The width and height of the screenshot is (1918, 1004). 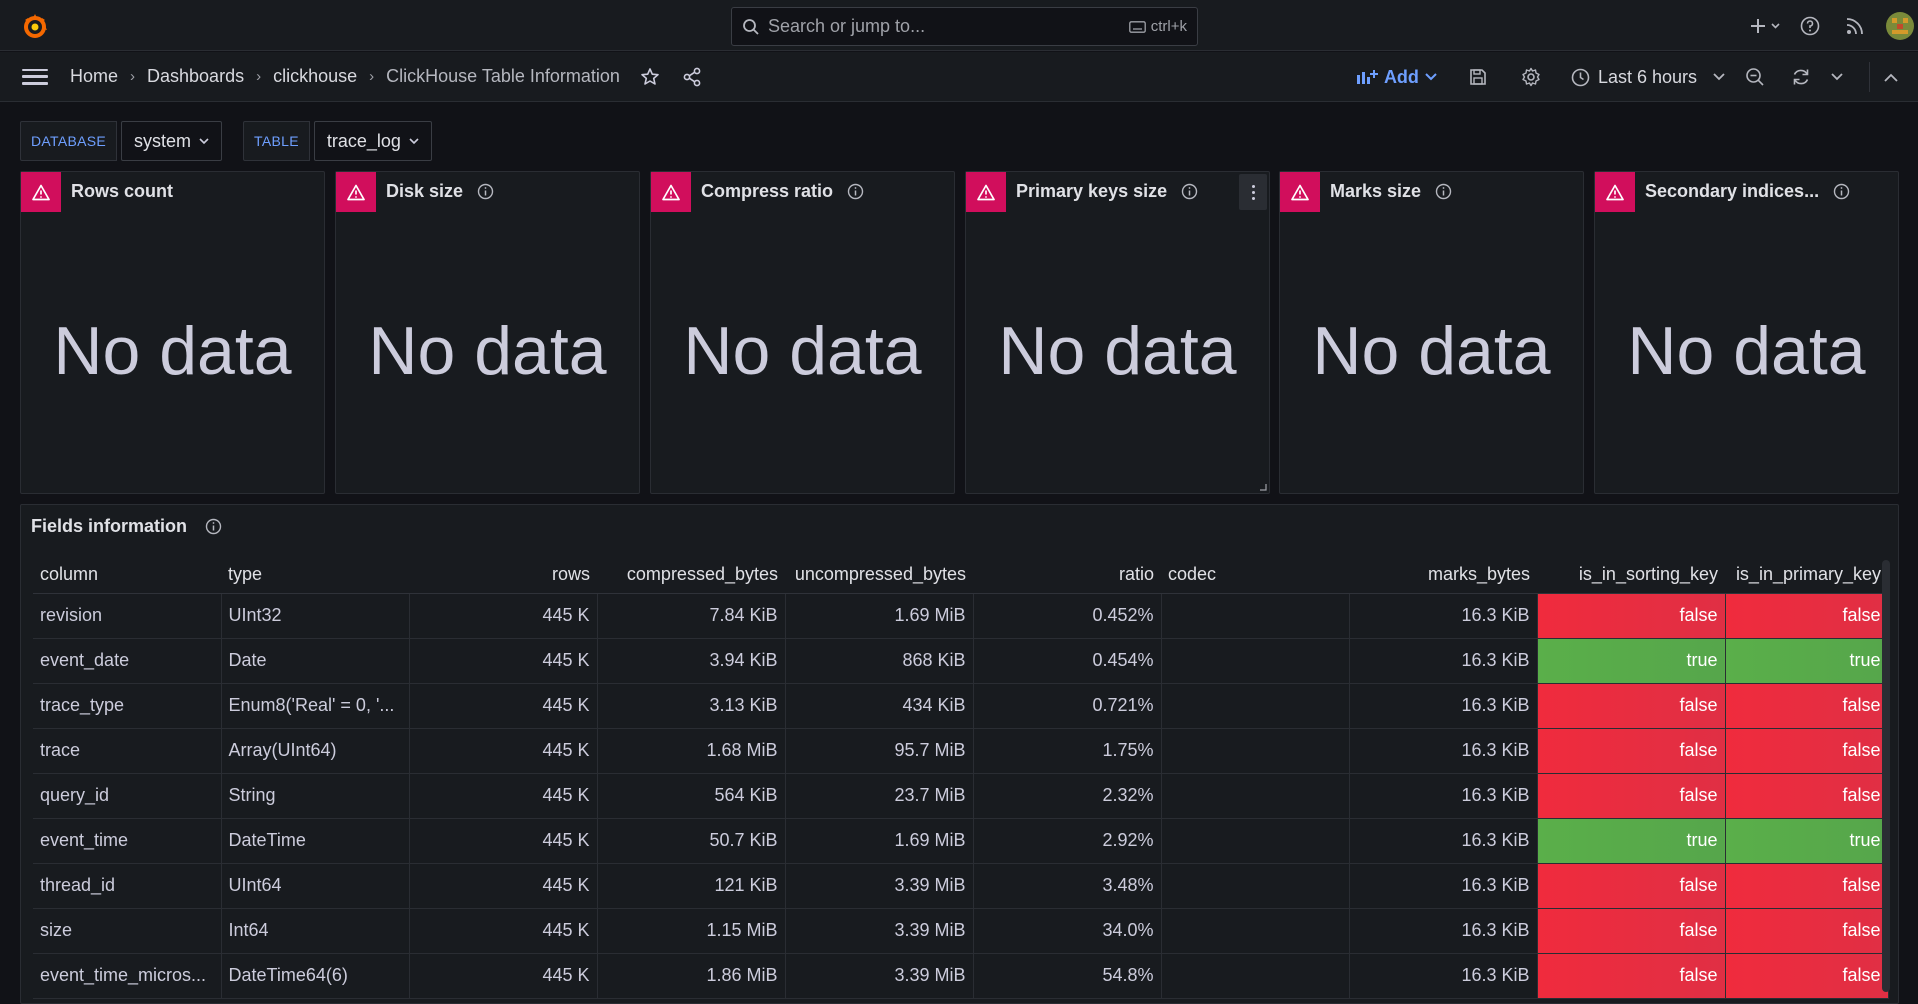 I want to click on cell-is-in-primary-key: false, so click(x=1807, y=751).